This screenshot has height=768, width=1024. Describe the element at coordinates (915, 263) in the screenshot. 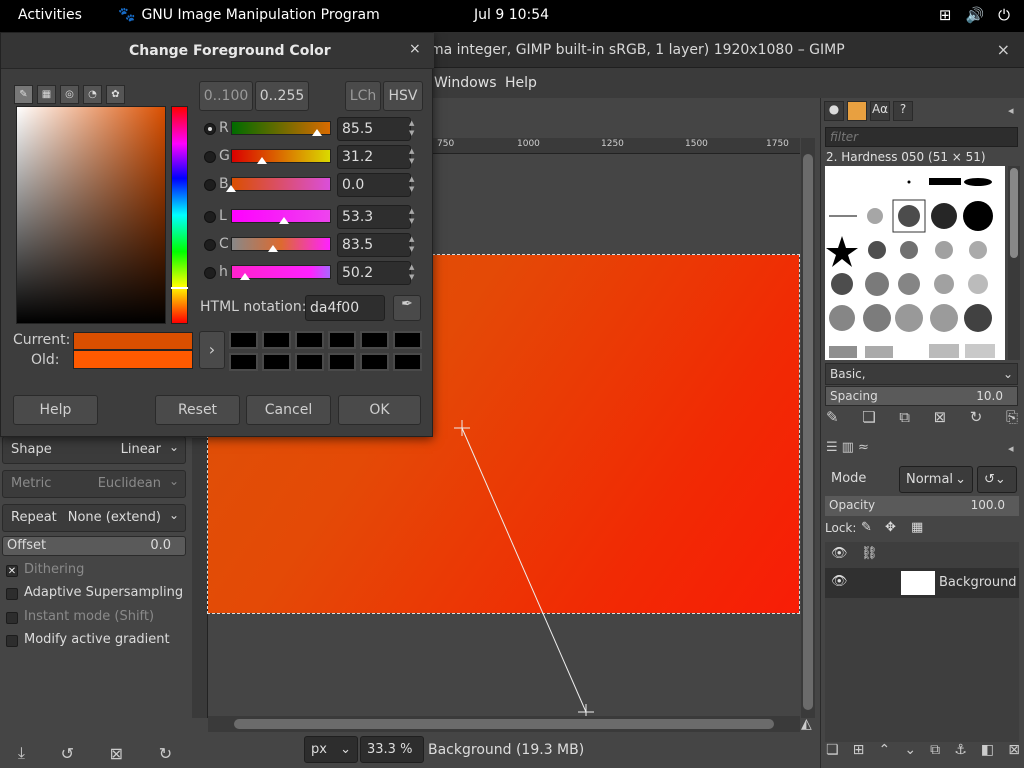

I see `brush-grid` at that location.